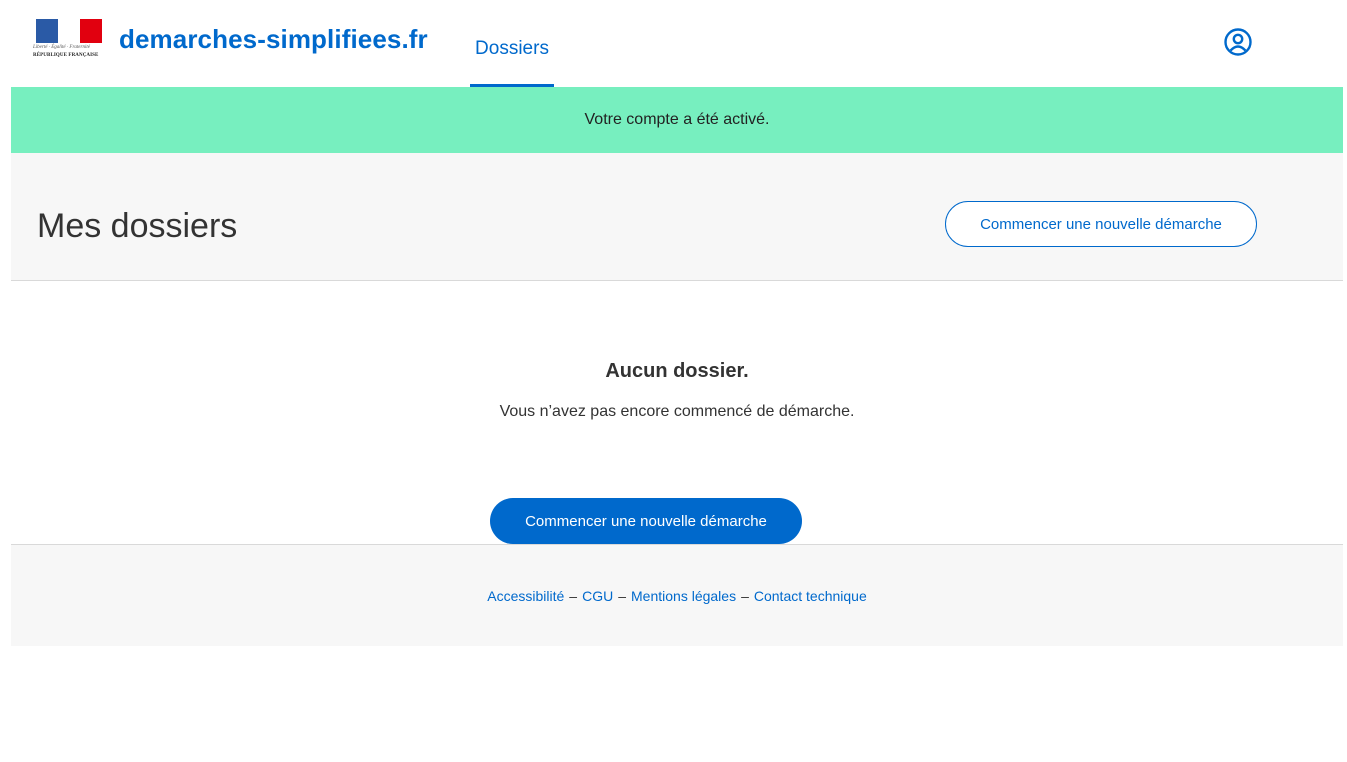 This screenshot has height=762, width=1347. Describe the element at coordinates (61, 47) in the screenshot. I see `logo-motto: Liberté · Égalité · Fraternité` at that location.